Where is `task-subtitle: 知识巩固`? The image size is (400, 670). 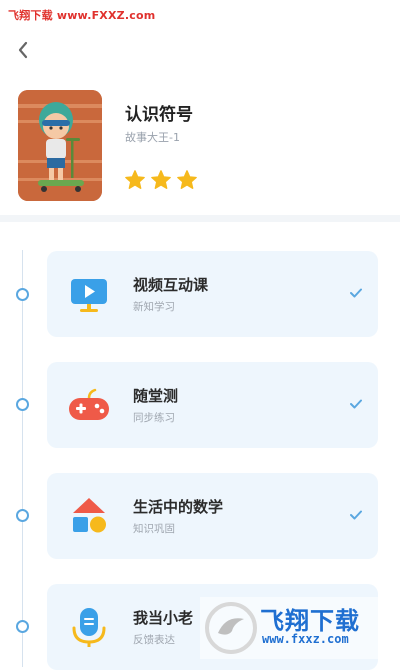
task-subtitle: 知识巩固 is located at coordinates (154, 529).